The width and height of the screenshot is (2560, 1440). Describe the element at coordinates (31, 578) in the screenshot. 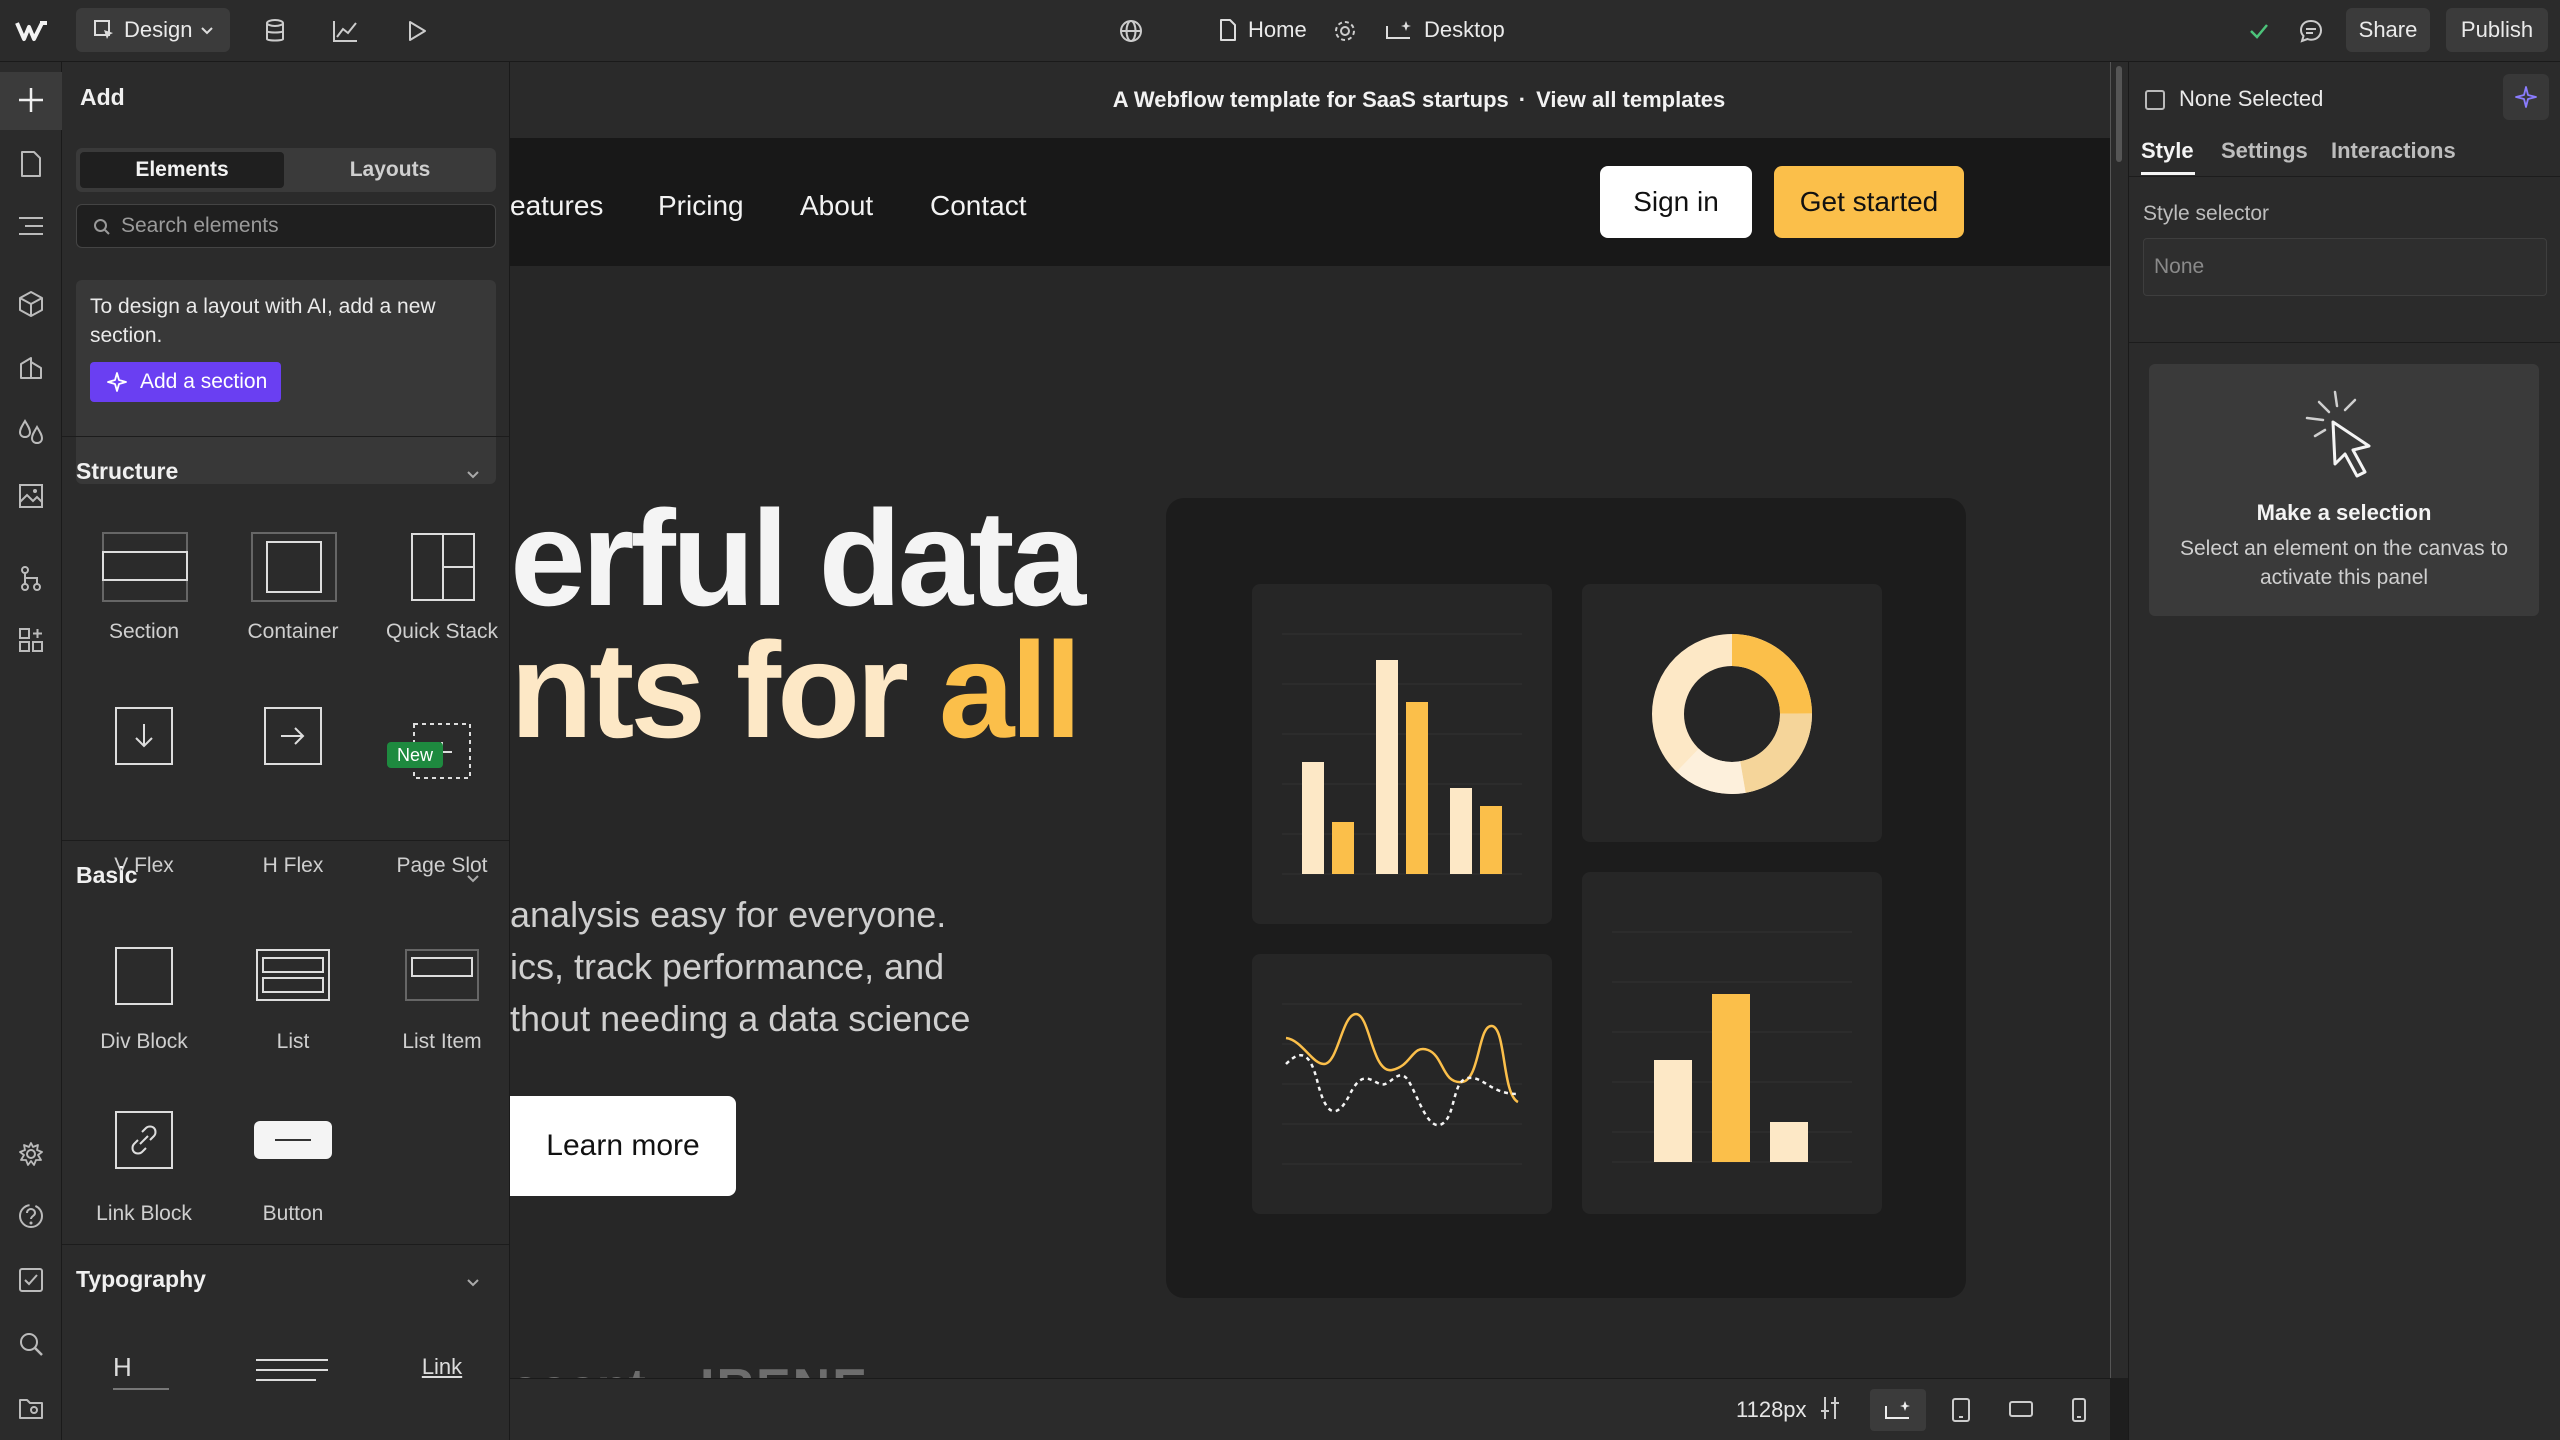

I see `logic-flow-icon` at that location.